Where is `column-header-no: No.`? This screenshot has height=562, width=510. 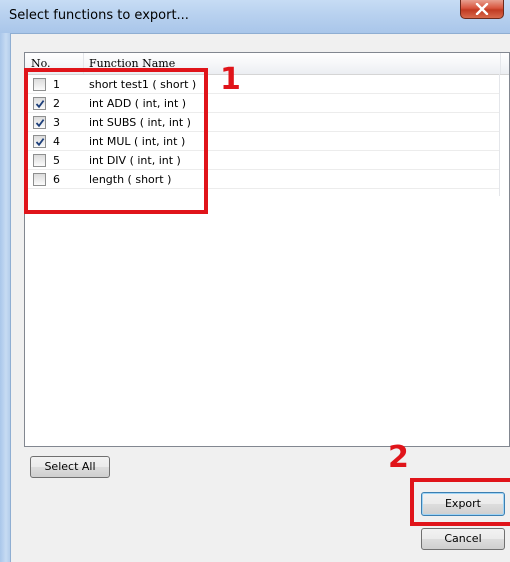
column-header-no: No. is located at coordinates (41, 63).